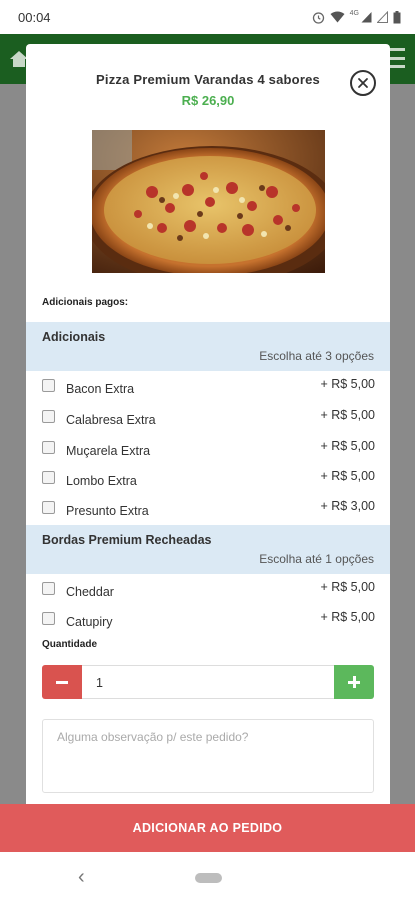 The height and width of the screenshot is (900, 415). I want to click on status-icons: 4G, so click(356, 16).